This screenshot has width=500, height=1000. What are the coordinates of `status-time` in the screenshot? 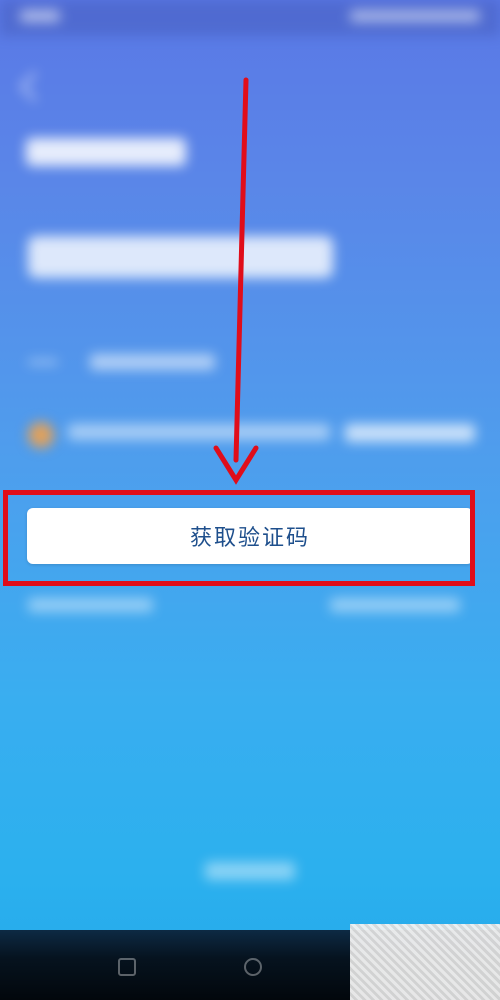 It's located at (40, 16).